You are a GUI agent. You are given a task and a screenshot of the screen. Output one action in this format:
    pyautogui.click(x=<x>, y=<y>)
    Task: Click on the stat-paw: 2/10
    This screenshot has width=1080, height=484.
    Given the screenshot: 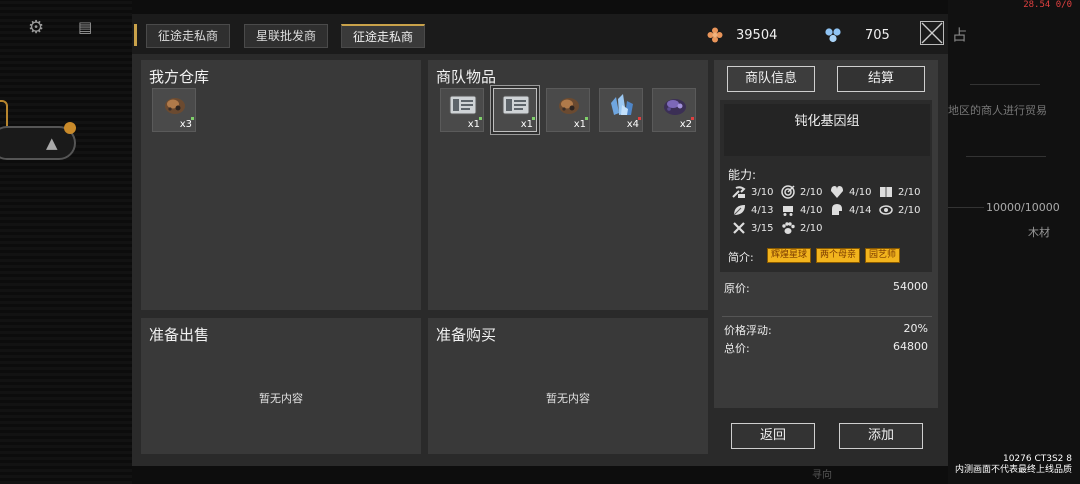 What is the action you would take?
    pyautogui.click(x=801, y=228)
    